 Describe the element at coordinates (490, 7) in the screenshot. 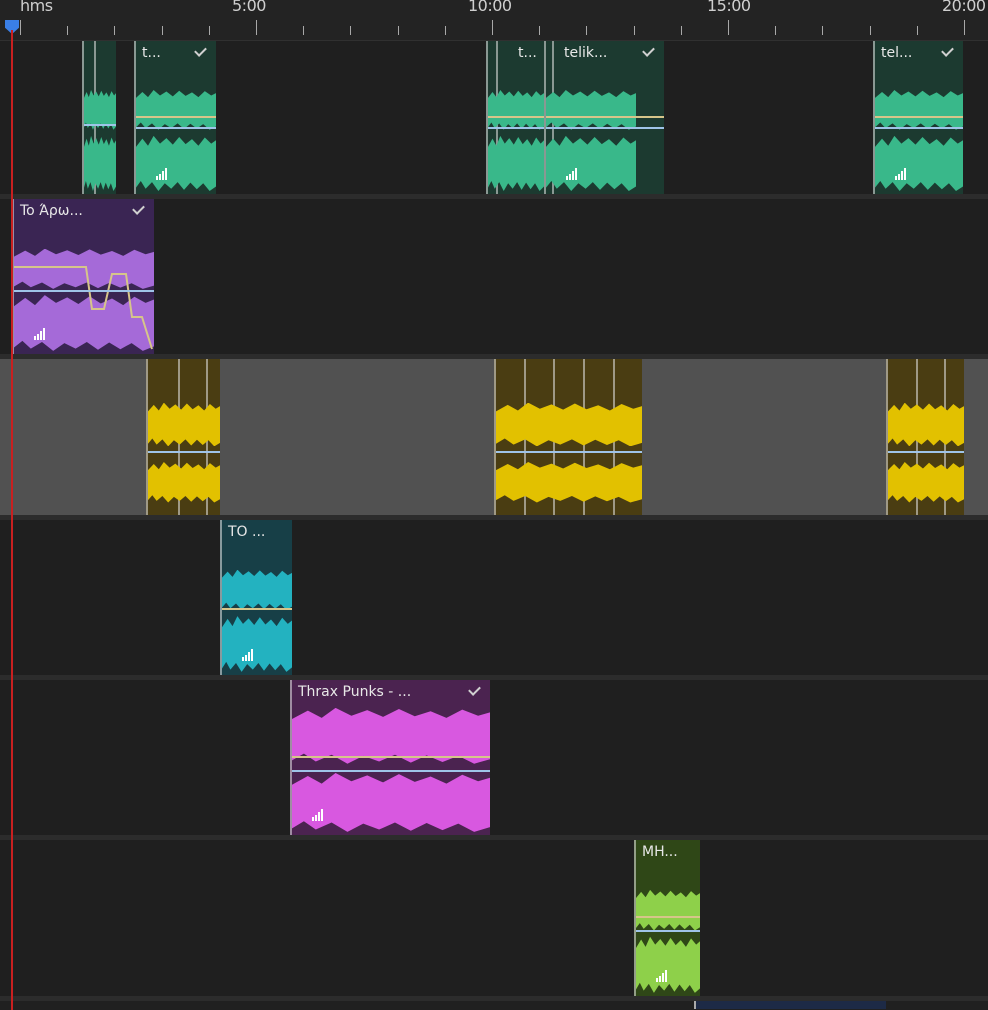

I see `ruler-label-10min: 10:00` at that location.